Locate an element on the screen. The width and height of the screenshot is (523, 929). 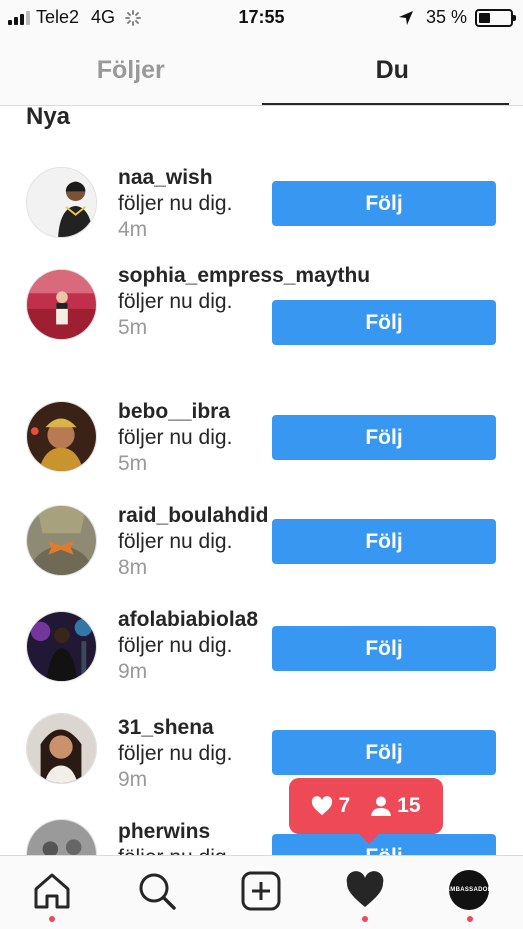
notification-text: 31_shena följer nu dig. 9m is located at coordinates (175, 753).